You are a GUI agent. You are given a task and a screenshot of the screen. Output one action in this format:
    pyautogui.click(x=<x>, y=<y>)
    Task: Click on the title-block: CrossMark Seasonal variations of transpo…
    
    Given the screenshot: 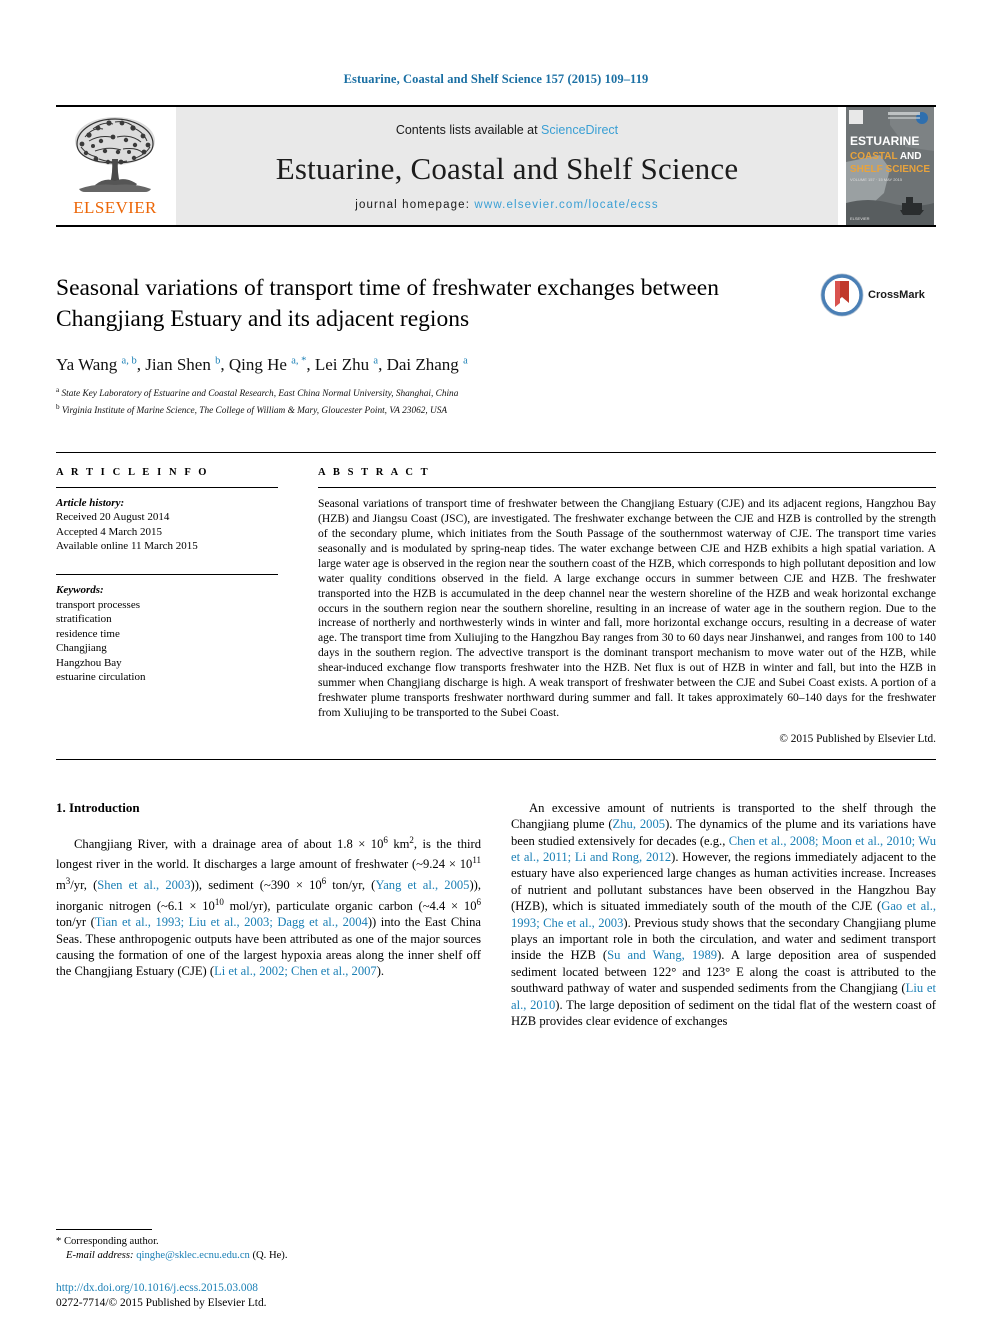 What is the action you would take?
    pyautogui.click(x=496, y=345)
    